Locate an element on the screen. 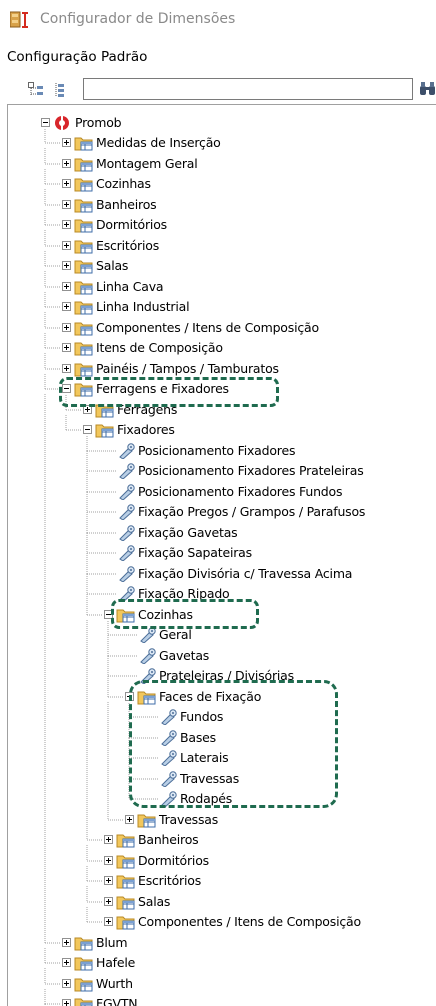  tree-leaf: Gavetas is located at coordinates (222, 656).